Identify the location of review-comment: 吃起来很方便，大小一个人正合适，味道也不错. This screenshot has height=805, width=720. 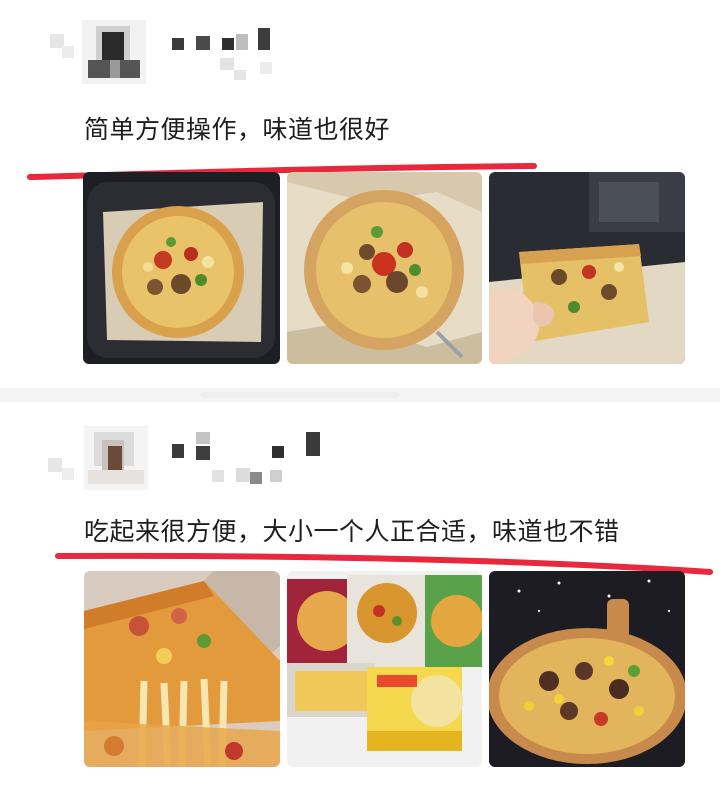
(352, 531).